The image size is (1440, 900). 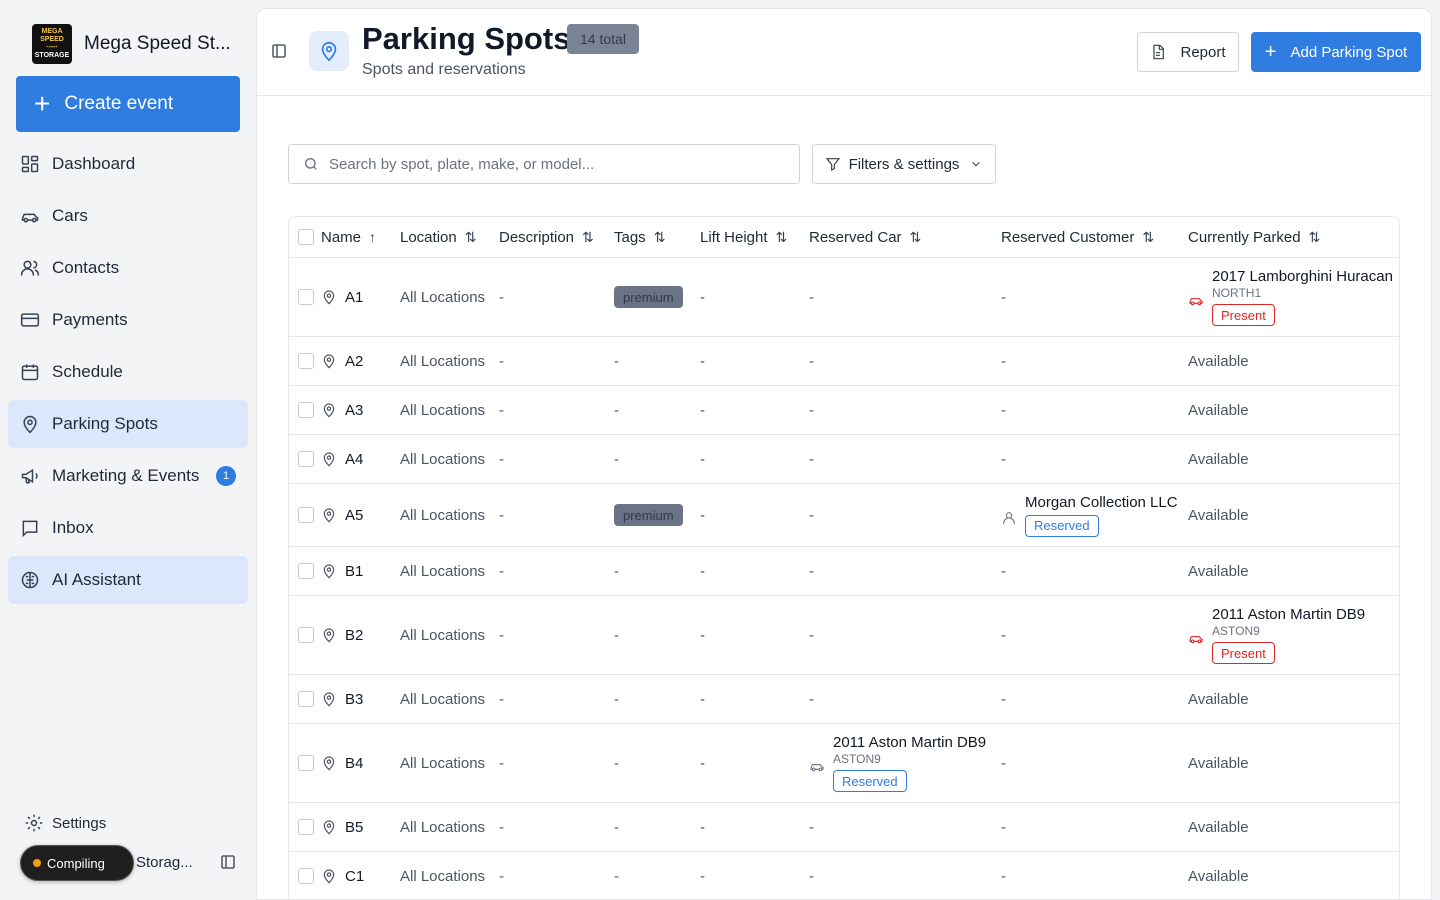 What do you see at coordinates (1289, 614) in the screenshot?
I see `parked-car-title: 2011 Aston Martin DB9` at bounding box center [1289, 614].